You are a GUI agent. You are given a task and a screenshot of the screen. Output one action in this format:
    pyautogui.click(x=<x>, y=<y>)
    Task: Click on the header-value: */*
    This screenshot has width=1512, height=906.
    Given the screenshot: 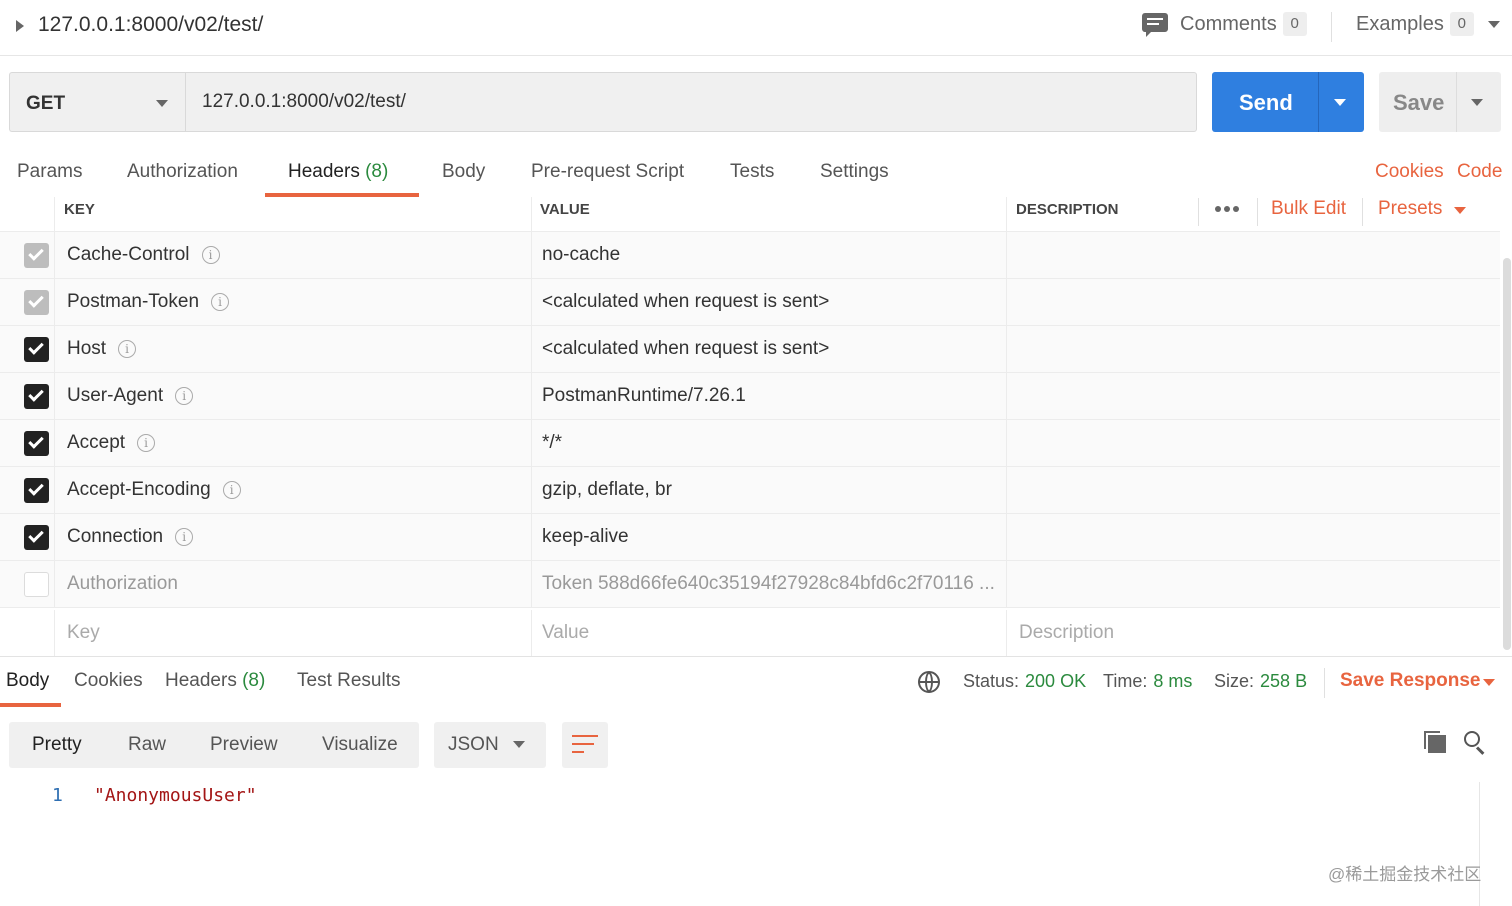 What is the action you would take?
    pyautogui.click(x=552, y=443)
    